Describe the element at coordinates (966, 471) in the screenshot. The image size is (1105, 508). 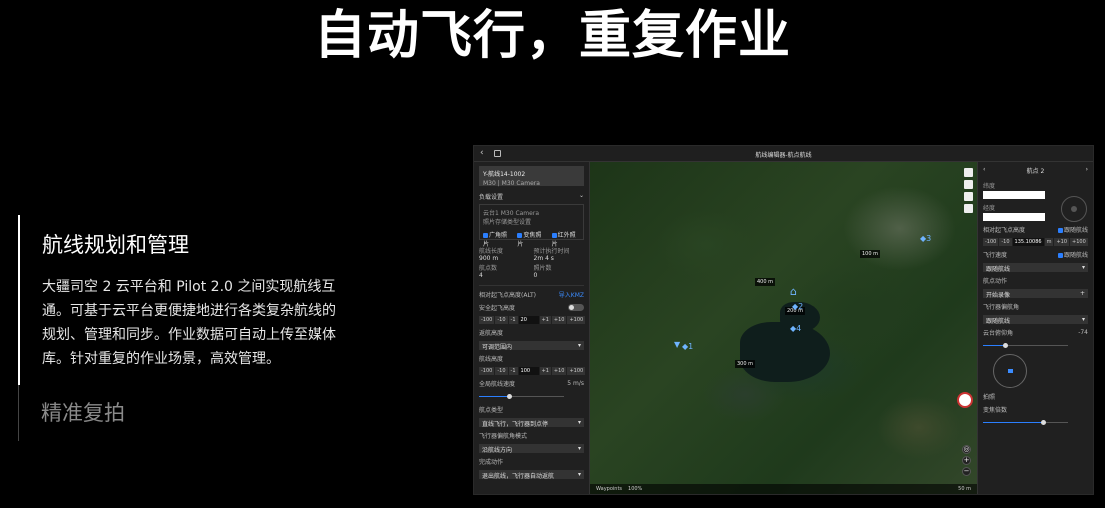
I see `zoom-out-icon: −` at that location.